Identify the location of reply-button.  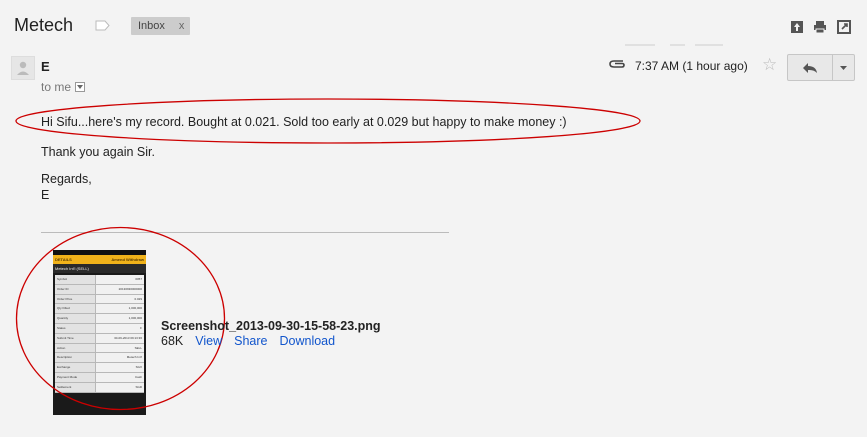
(810, 67).